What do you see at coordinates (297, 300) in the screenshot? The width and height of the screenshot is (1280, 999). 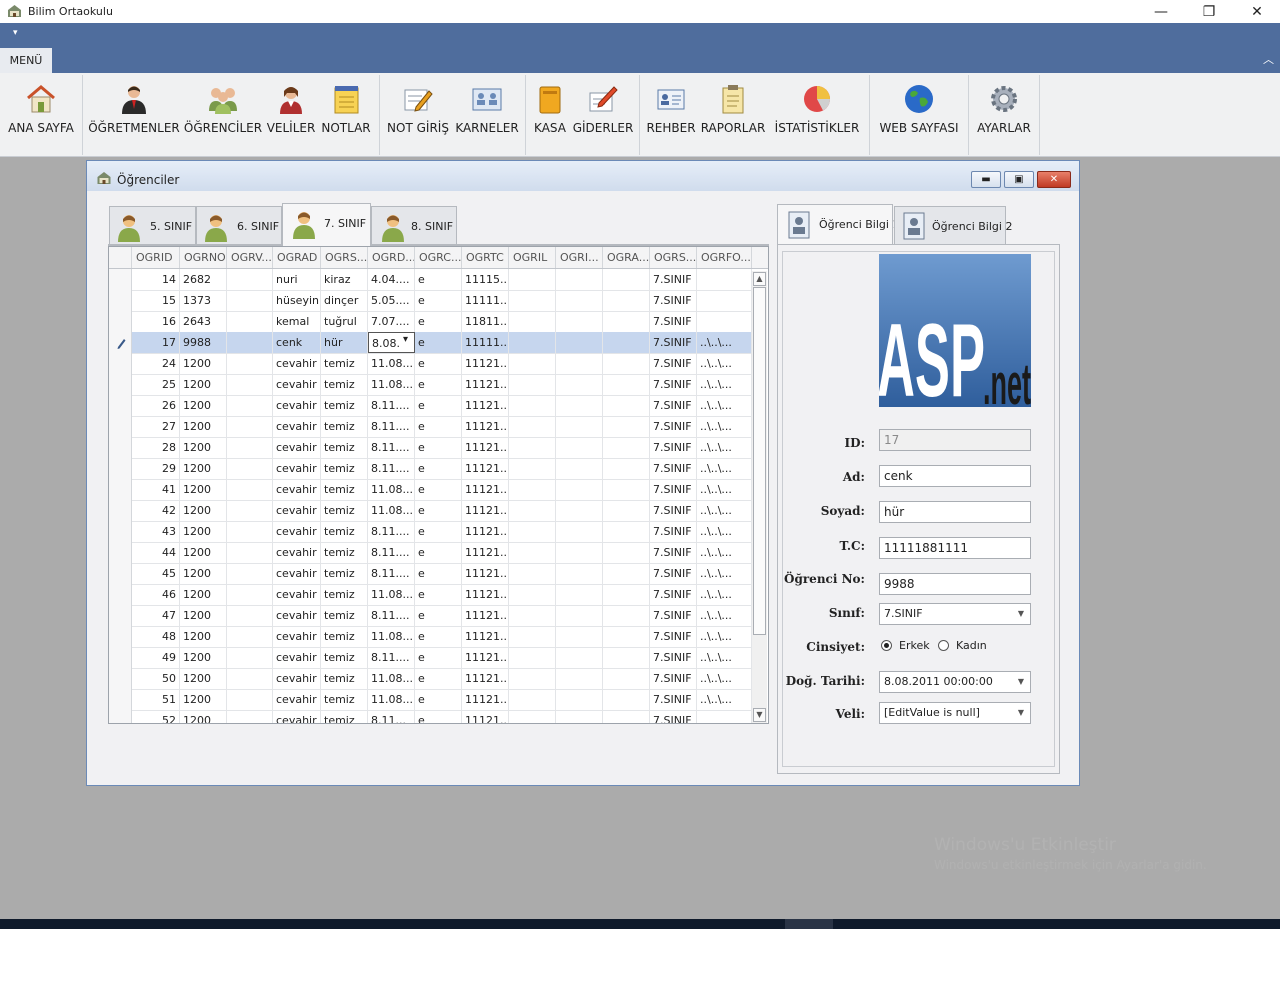 I see `table-cell: hüseyin` at bounding box center [297, 300].